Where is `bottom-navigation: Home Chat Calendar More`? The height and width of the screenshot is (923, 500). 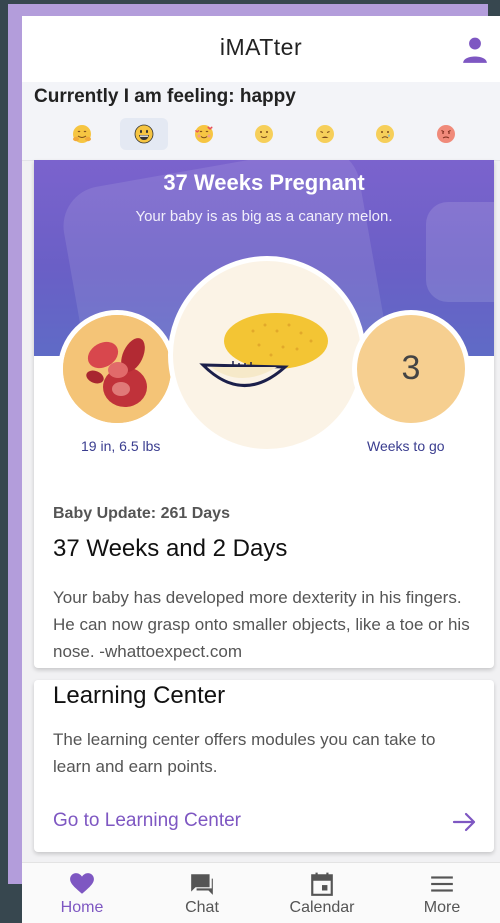 bottom-navigation: Home Chat Calendar More is located at coordinates (261, 892).